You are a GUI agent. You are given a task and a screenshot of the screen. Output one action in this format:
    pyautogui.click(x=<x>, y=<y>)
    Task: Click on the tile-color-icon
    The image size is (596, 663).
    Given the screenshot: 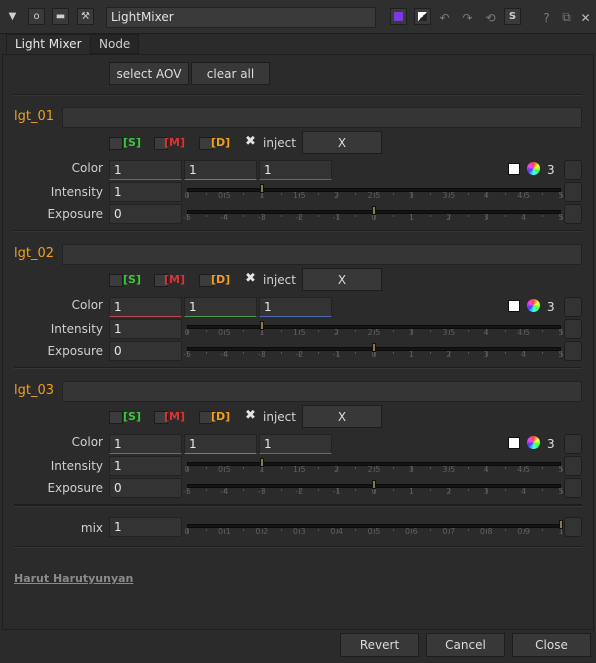 What is the action you would take?
    pyautogui.click(x=398, y=16)
    